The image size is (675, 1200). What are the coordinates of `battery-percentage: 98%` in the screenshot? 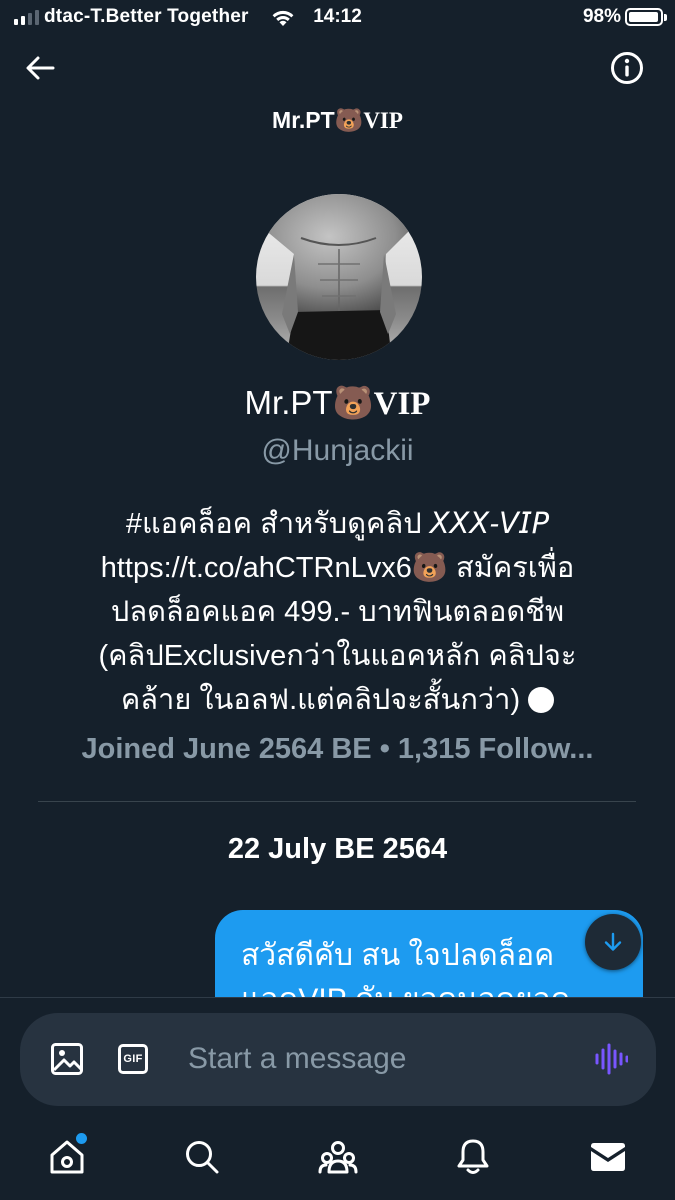 It's located at (601, 16).